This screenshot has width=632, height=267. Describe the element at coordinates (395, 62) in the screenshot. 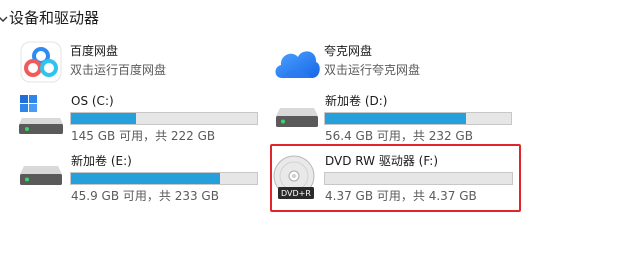

I see `quark-cloud-tile: 夸克网盘 双击运行夸克网盘` at that location.